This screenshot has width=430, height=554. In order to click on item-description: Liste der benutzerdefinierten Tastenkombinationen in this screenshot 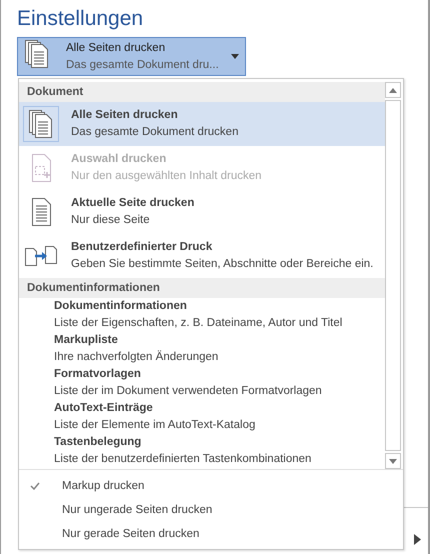, I will do `click(183, 459)`.